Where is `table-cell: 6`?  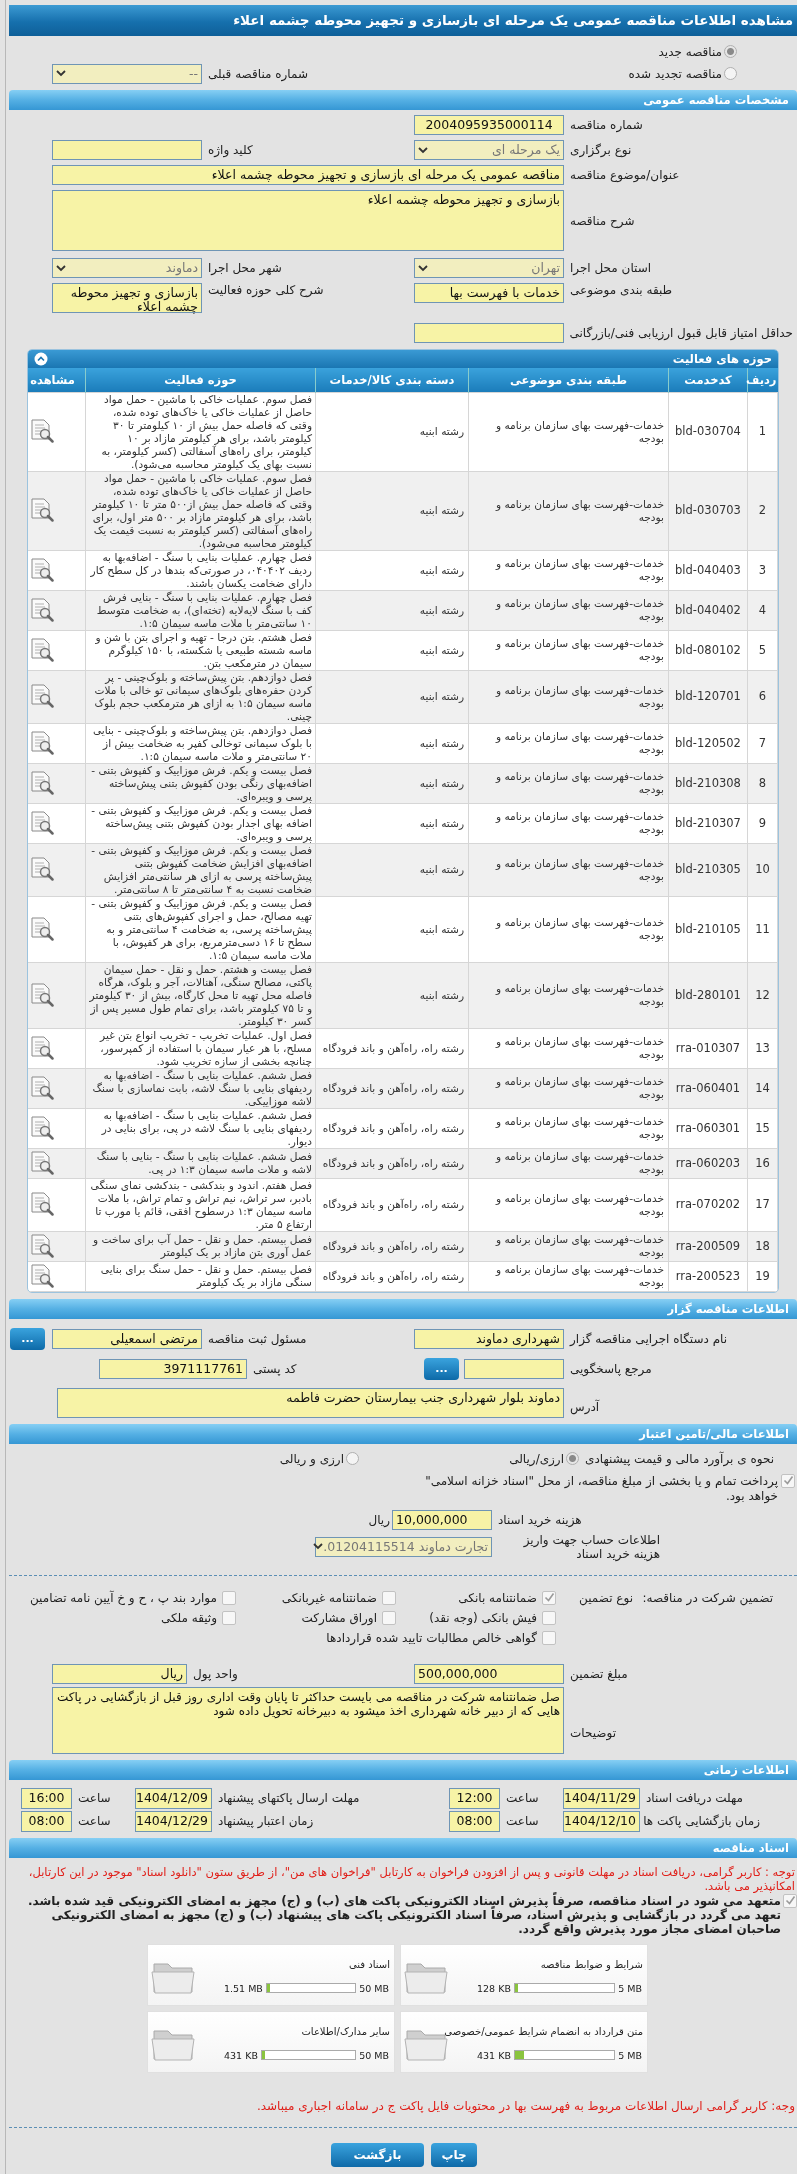 table-cell: 6 is located at coordinates (762, 696).